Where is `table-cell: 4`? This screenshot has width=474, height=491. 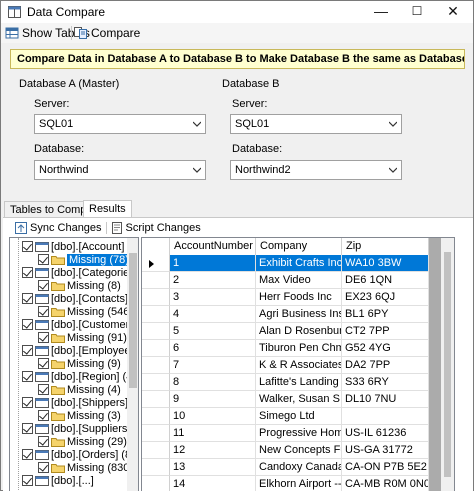
table-cell: 4 is located at coordinates (213, 314).